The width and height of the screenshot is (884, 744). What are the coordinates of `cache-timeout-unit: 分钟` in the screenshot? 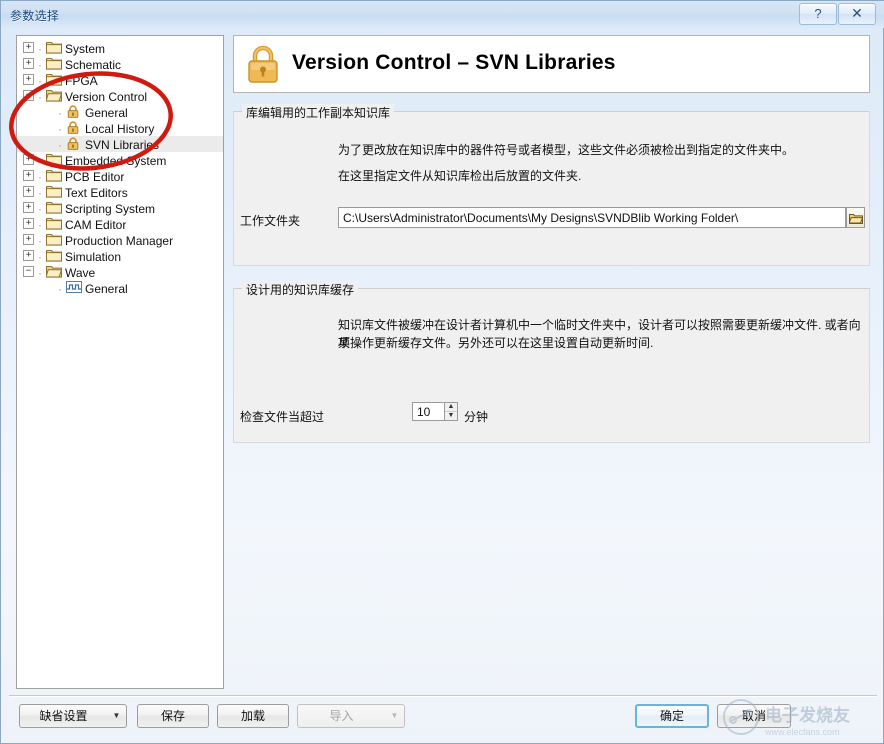 It's located at (476, 417).